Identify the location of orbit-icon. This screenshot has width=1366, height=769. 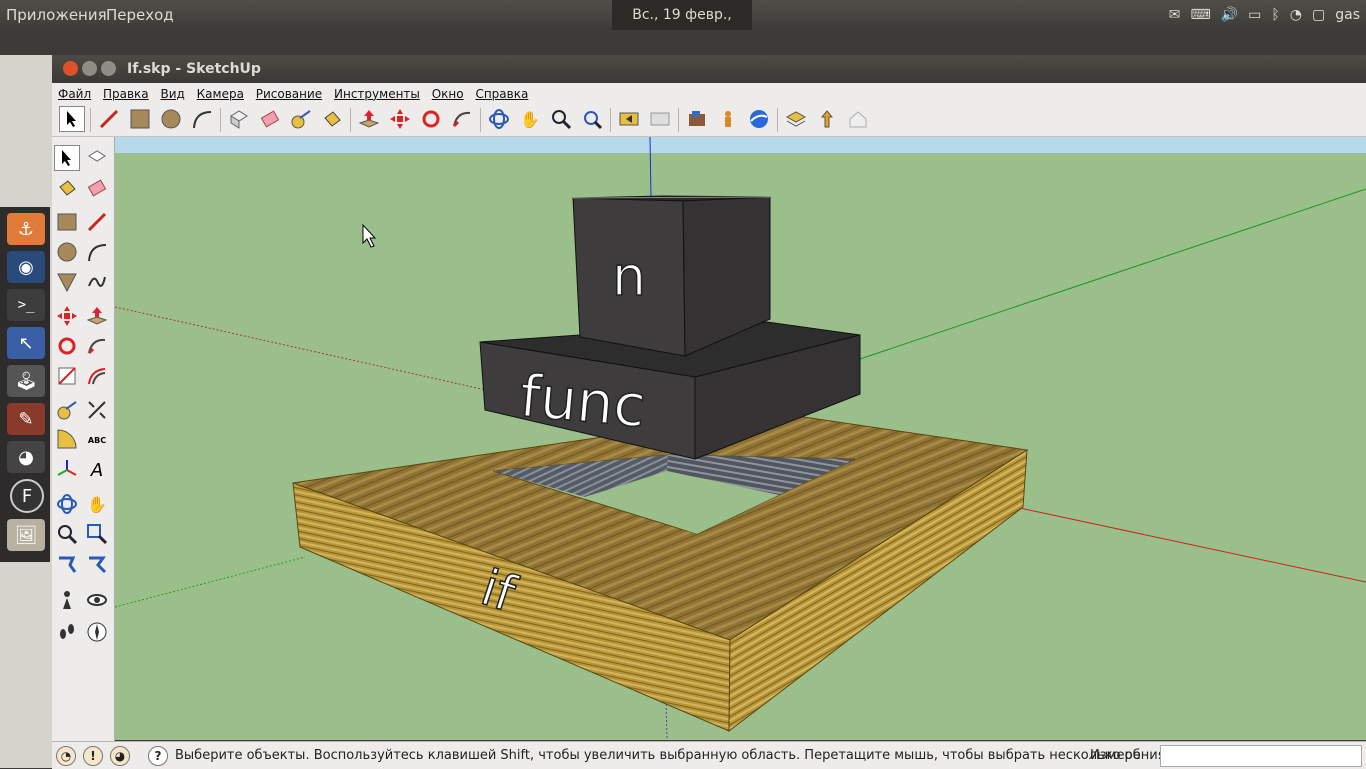
(499, 119).